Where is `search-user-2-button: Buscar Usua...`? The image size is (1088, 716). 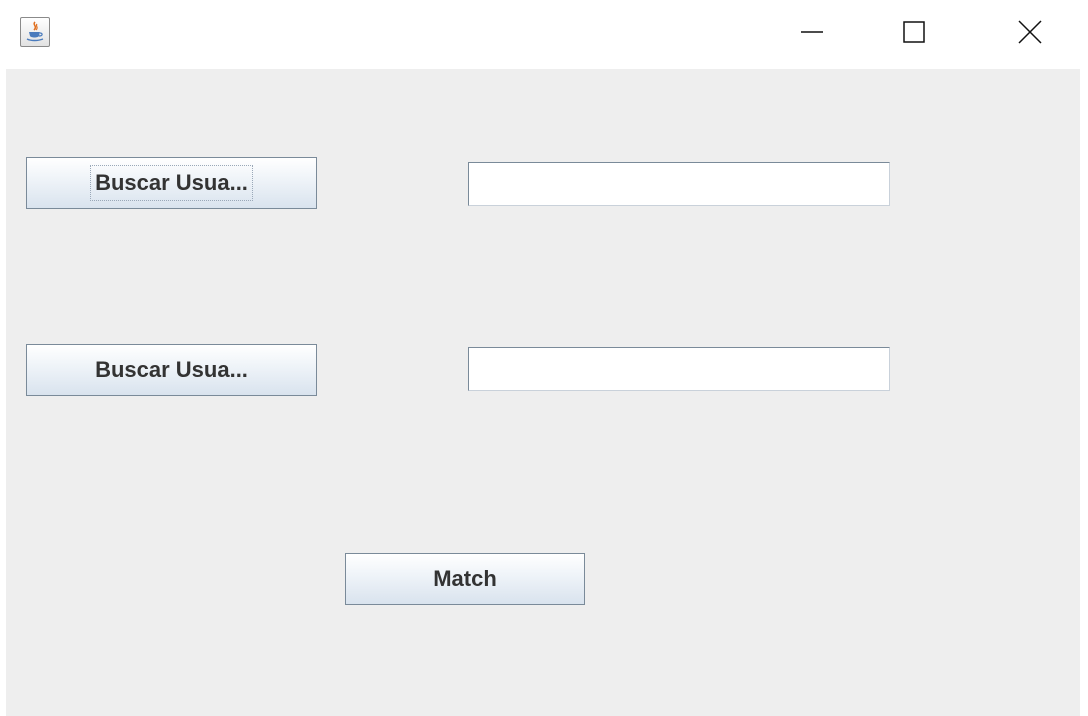 search-user-2-button: Buscar Usua... is located at coordinates (171, 370).